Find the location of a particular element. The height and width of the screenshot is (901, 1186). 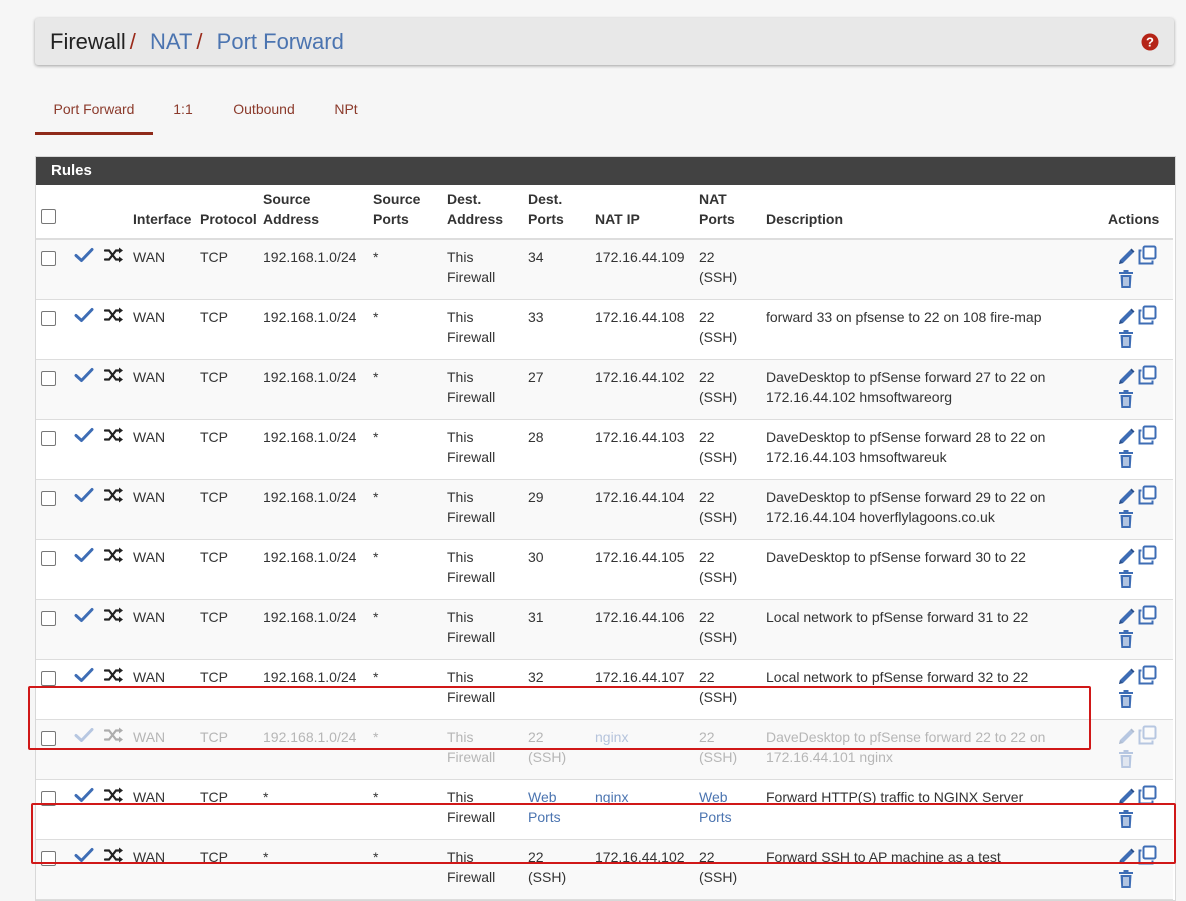

dest-ports-cell: 28 is located at coordinates (536, 437).